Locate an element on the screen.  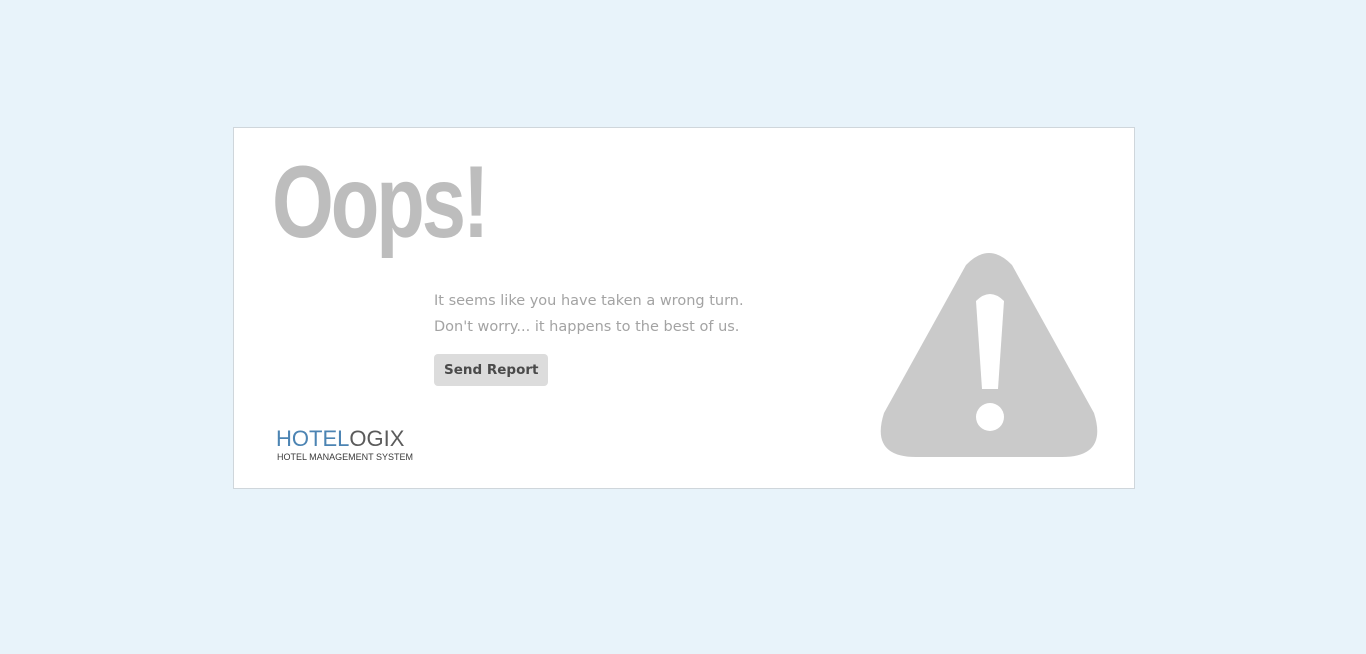
logo-tagline: HOTEL MANAGEMENT SYSTEM is located at coordinates (345, 457).